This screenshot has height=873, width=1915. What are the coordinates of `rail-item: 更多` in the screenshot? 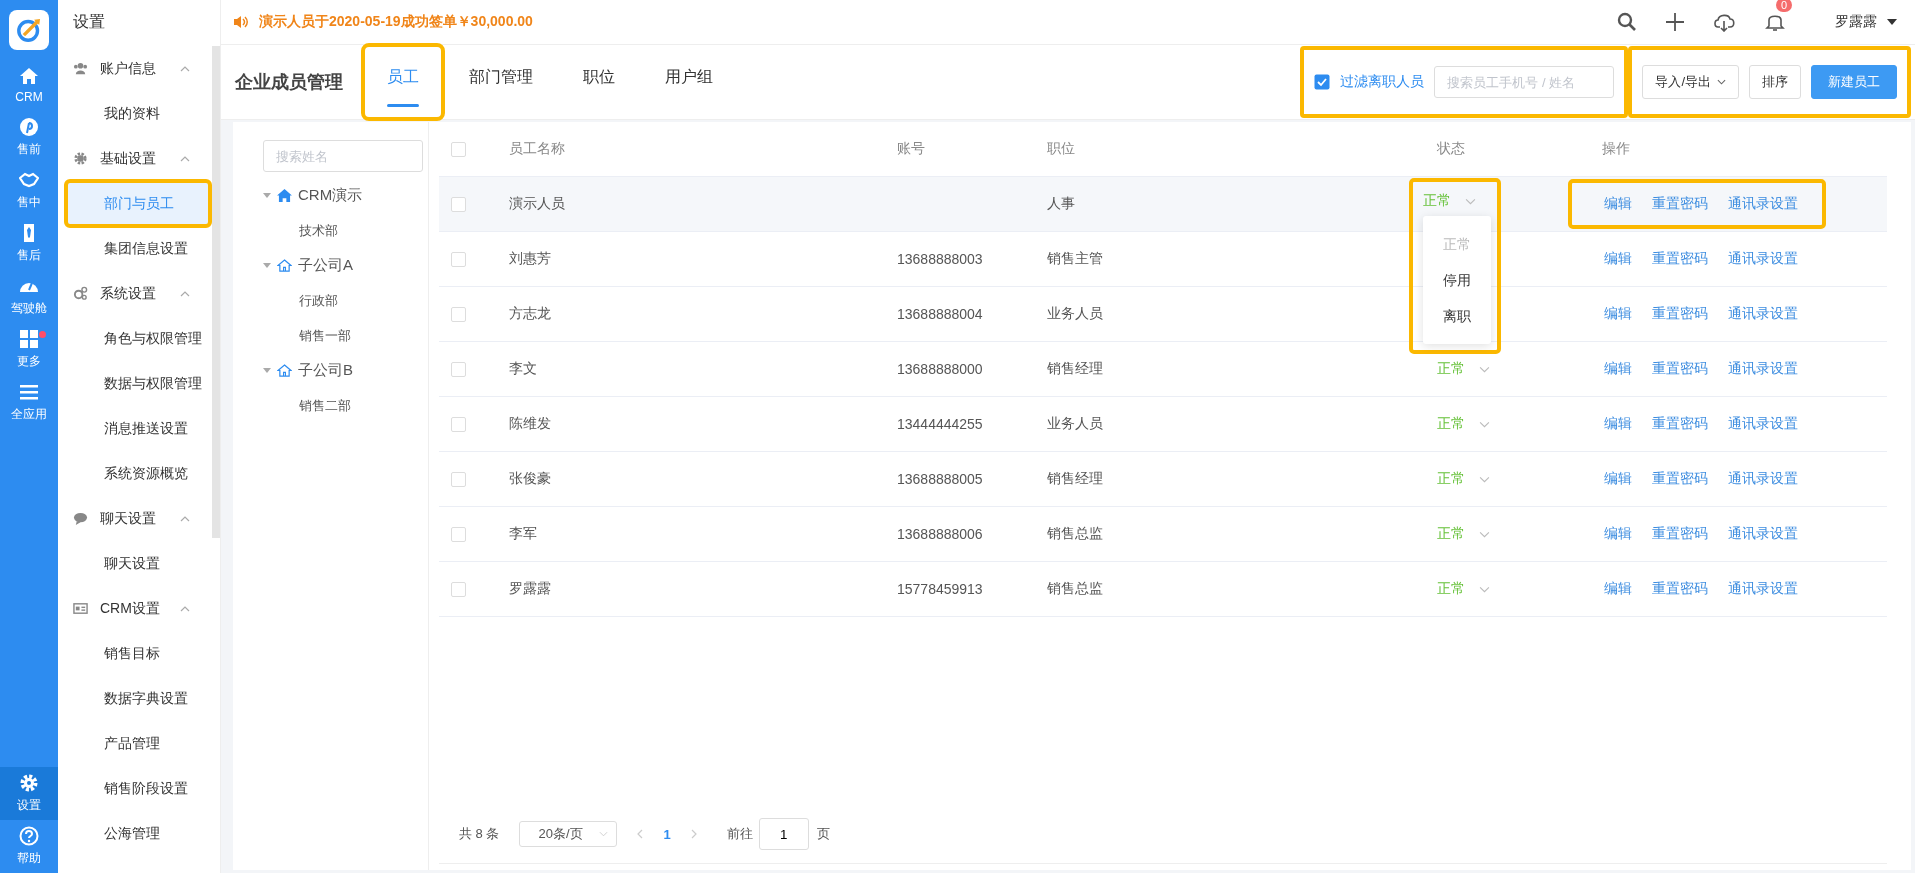 It's located at (29, 349).